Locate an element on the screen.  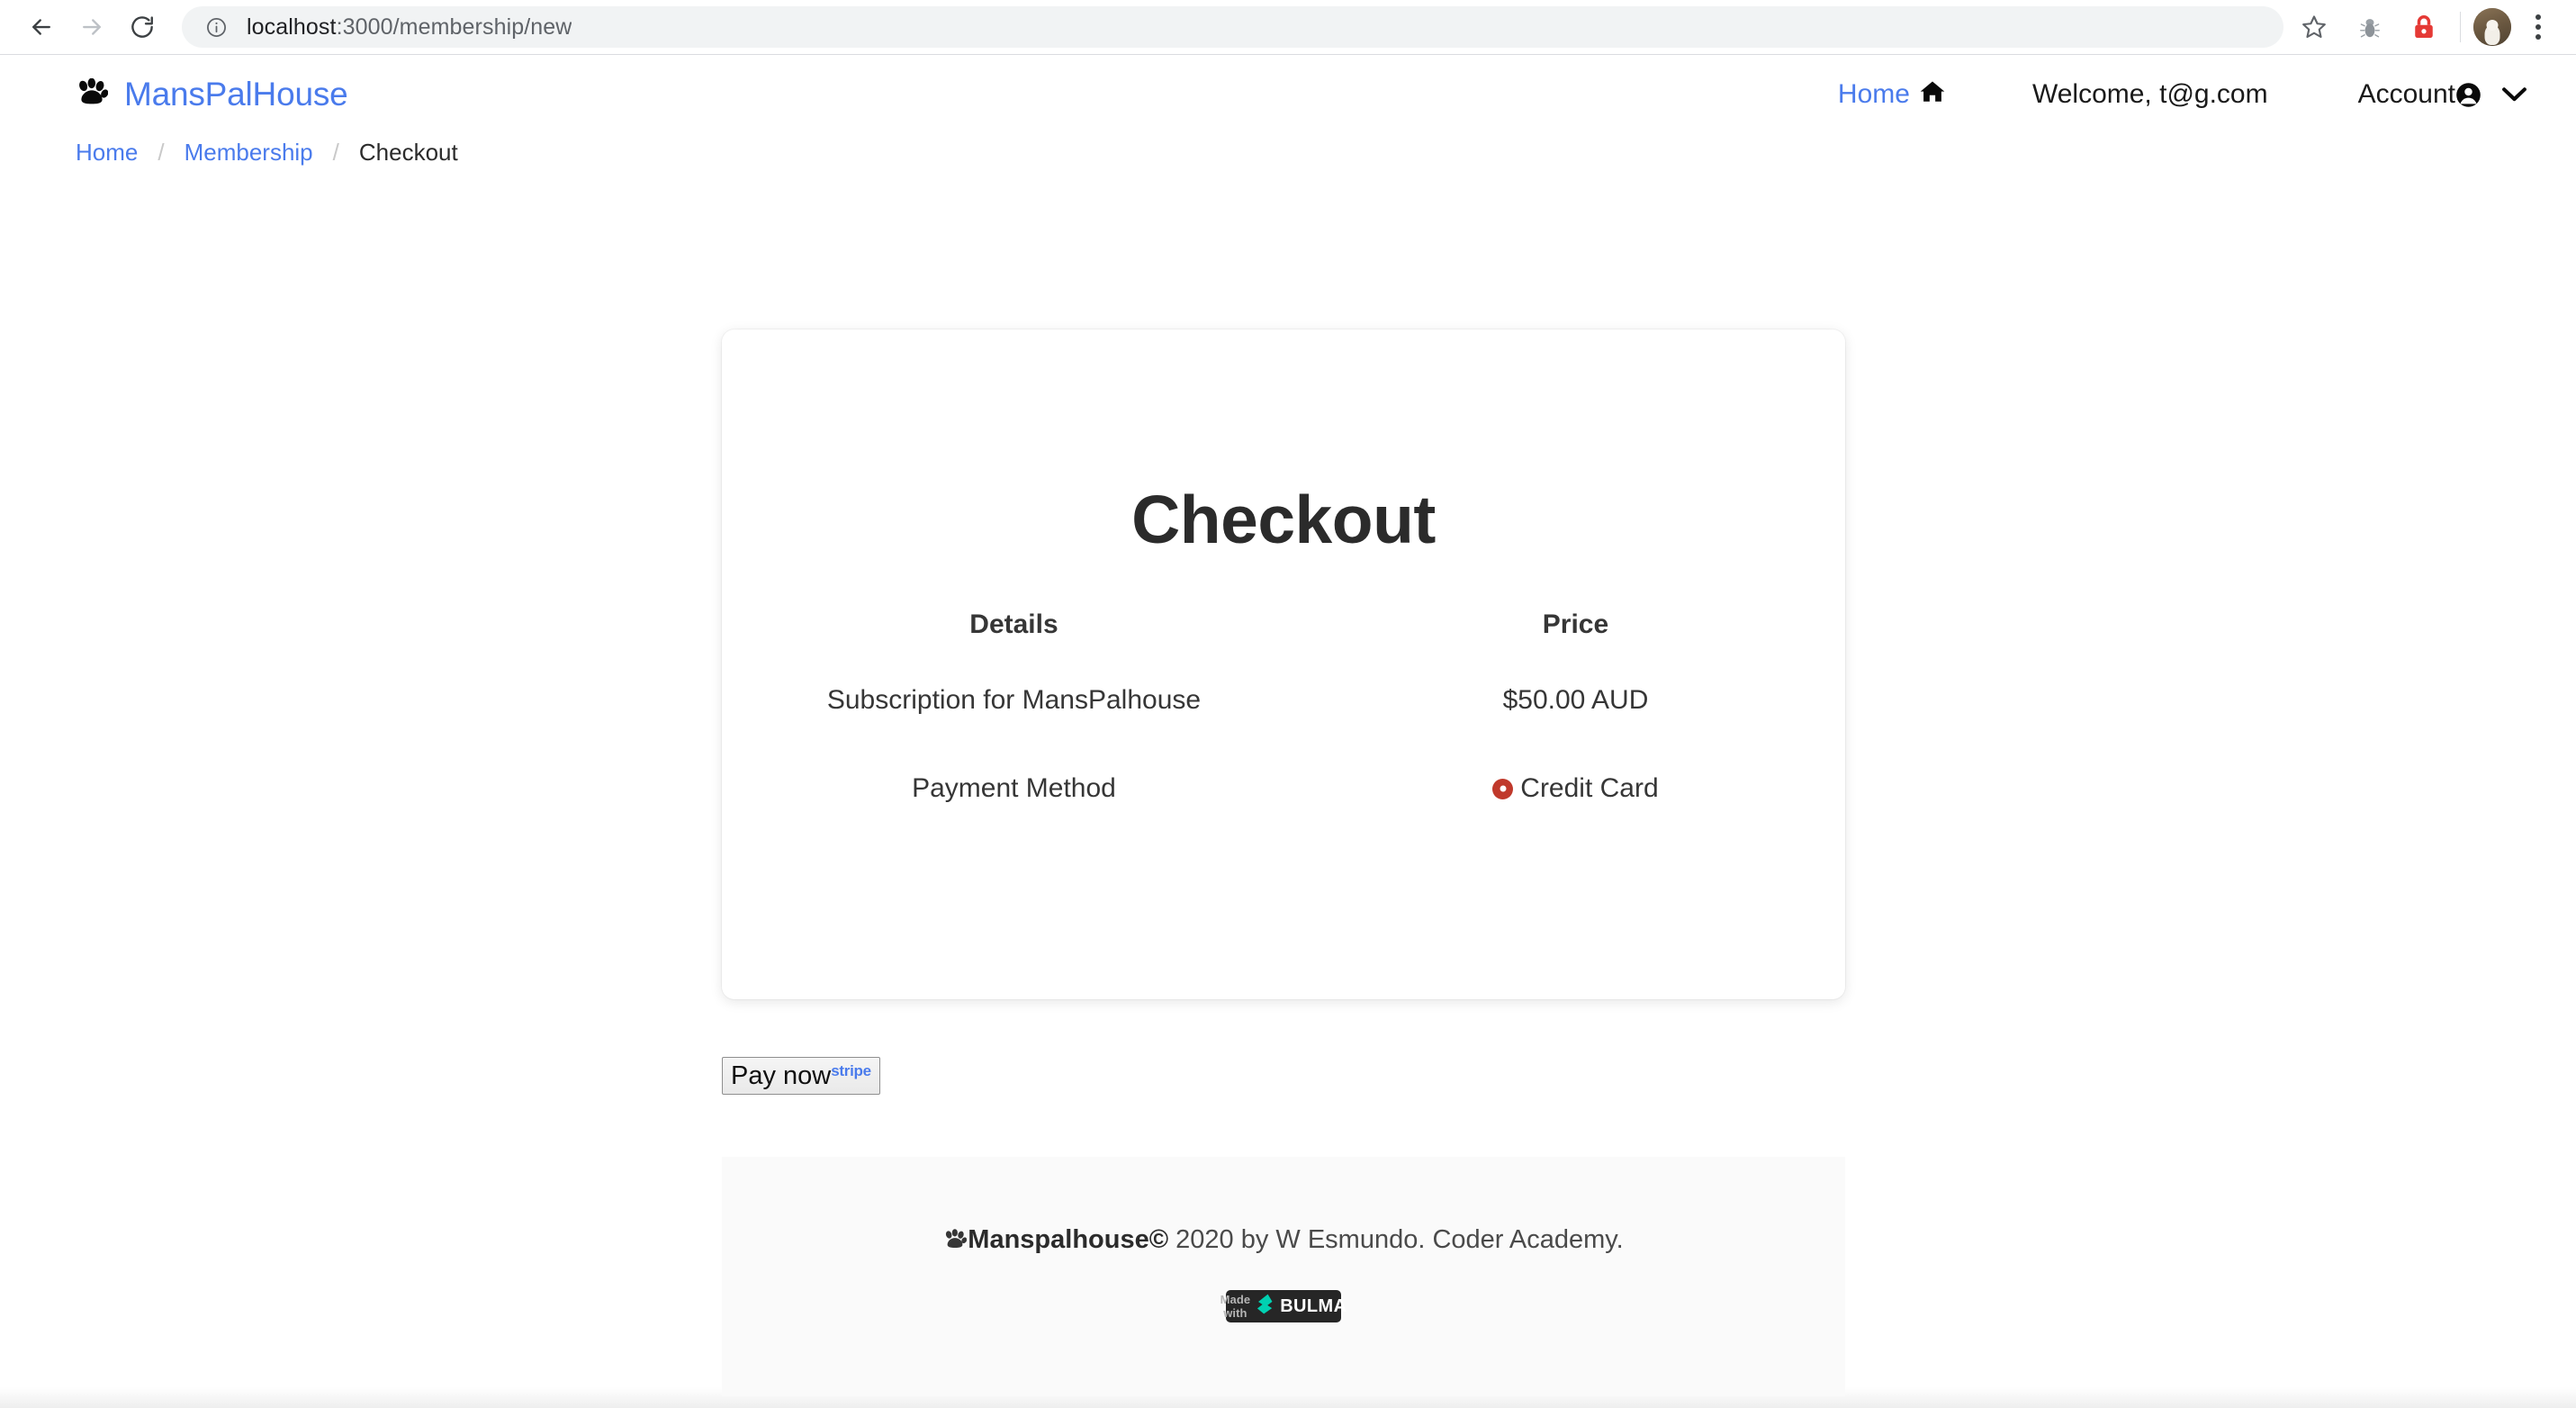
breadcrumb: Home / Membership / Checkout is located at coordinates (1288, 152).